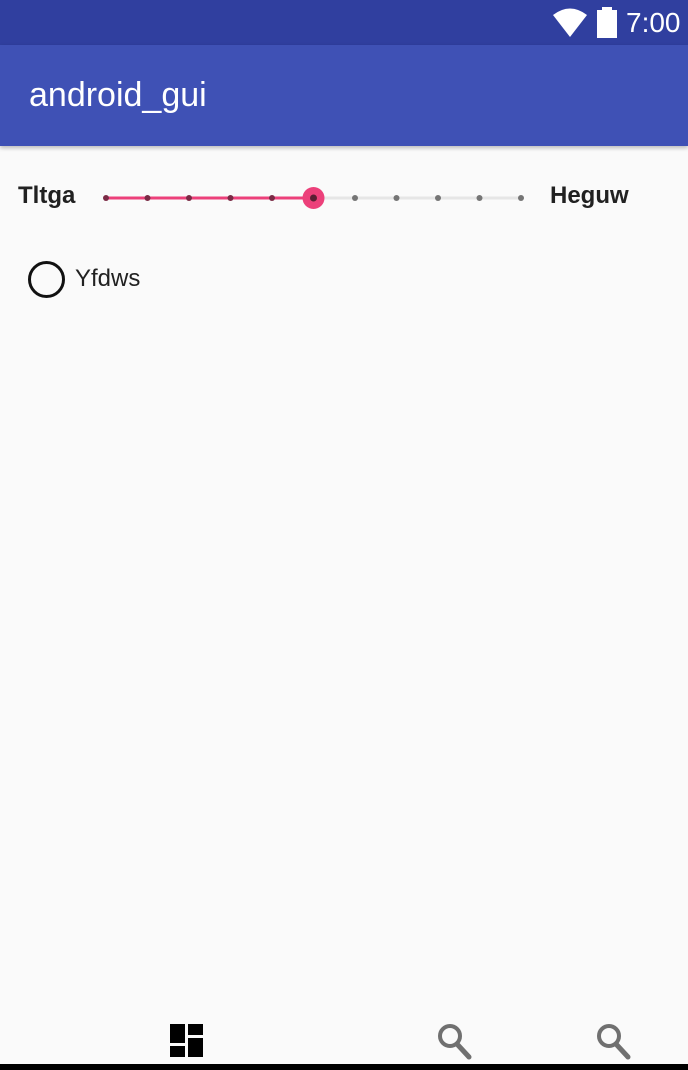 Image resolution: width=688 pixels, height=1070 pixels. Describe the element at coordinates (187, 1043) in the screenshot. I see `dashboard-icon` at that location.